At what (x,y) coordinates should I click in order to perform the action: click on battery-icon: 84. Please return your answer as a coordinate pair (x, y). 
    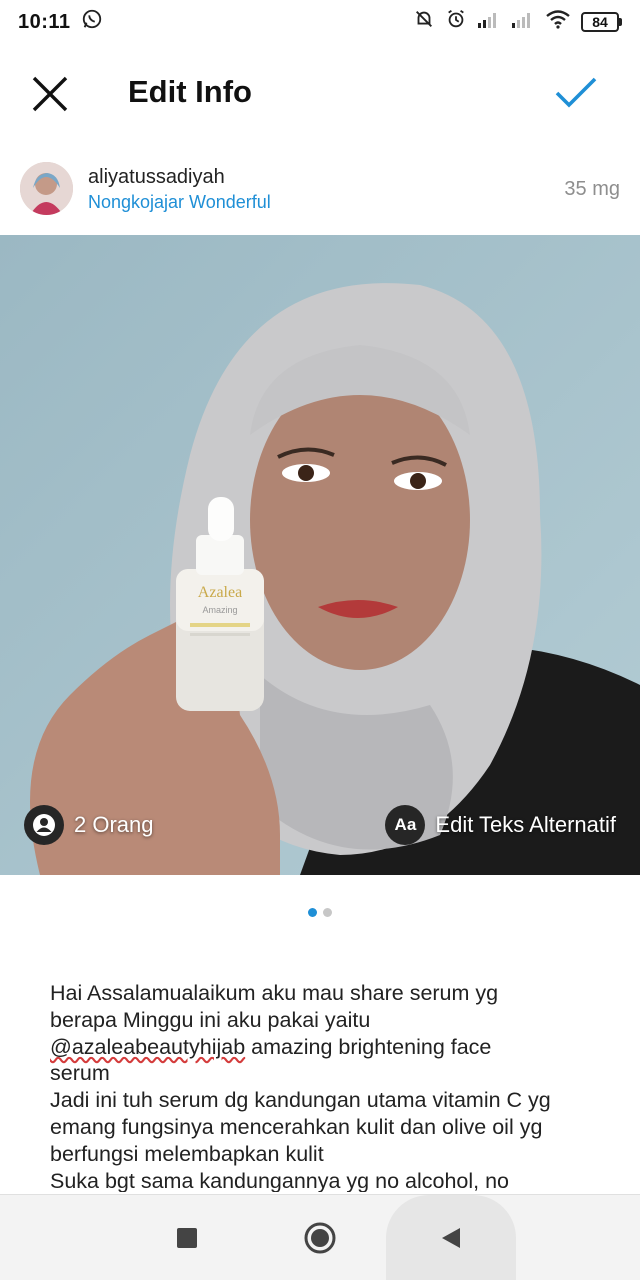
    Looking at the image, I should click on (601, 22).